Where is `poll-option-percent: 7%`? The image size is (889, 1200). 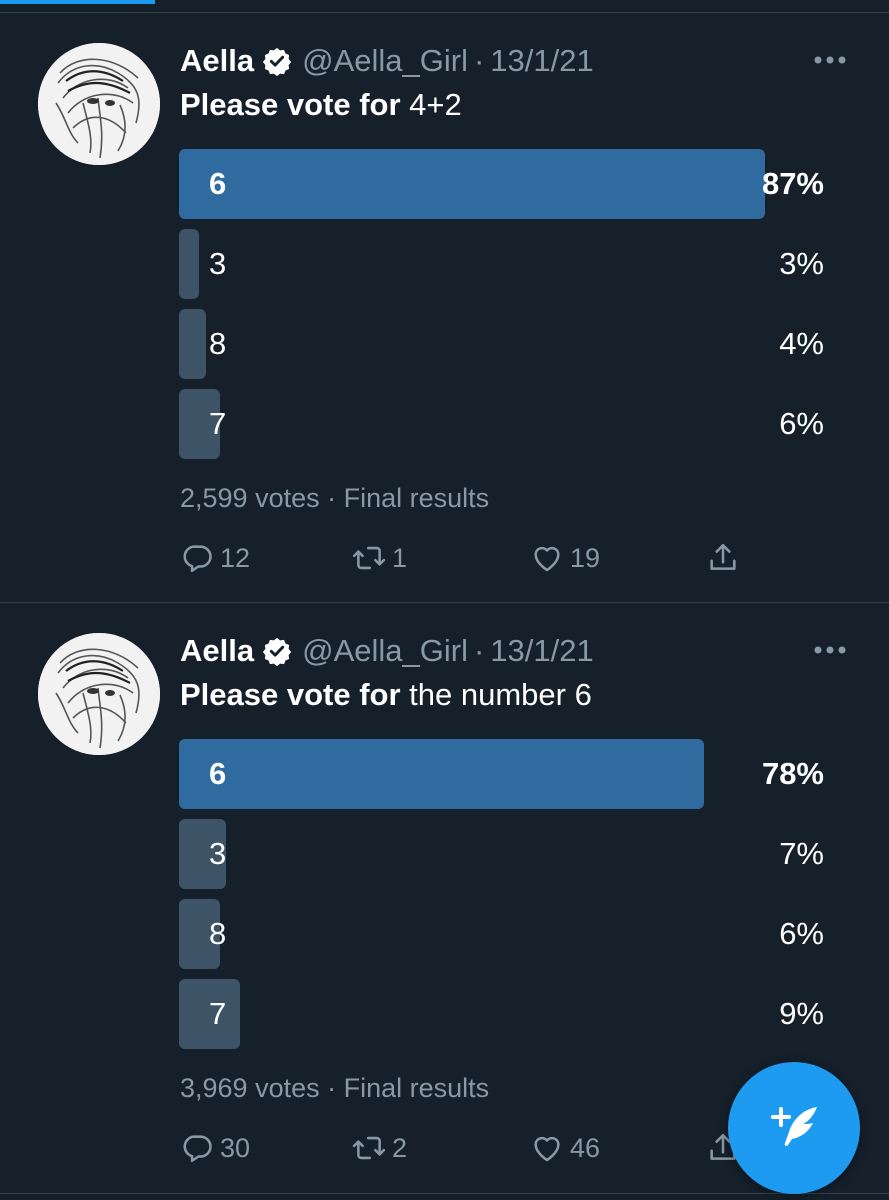 poll-option-percent: 7% is located at coordinates (801, 853).